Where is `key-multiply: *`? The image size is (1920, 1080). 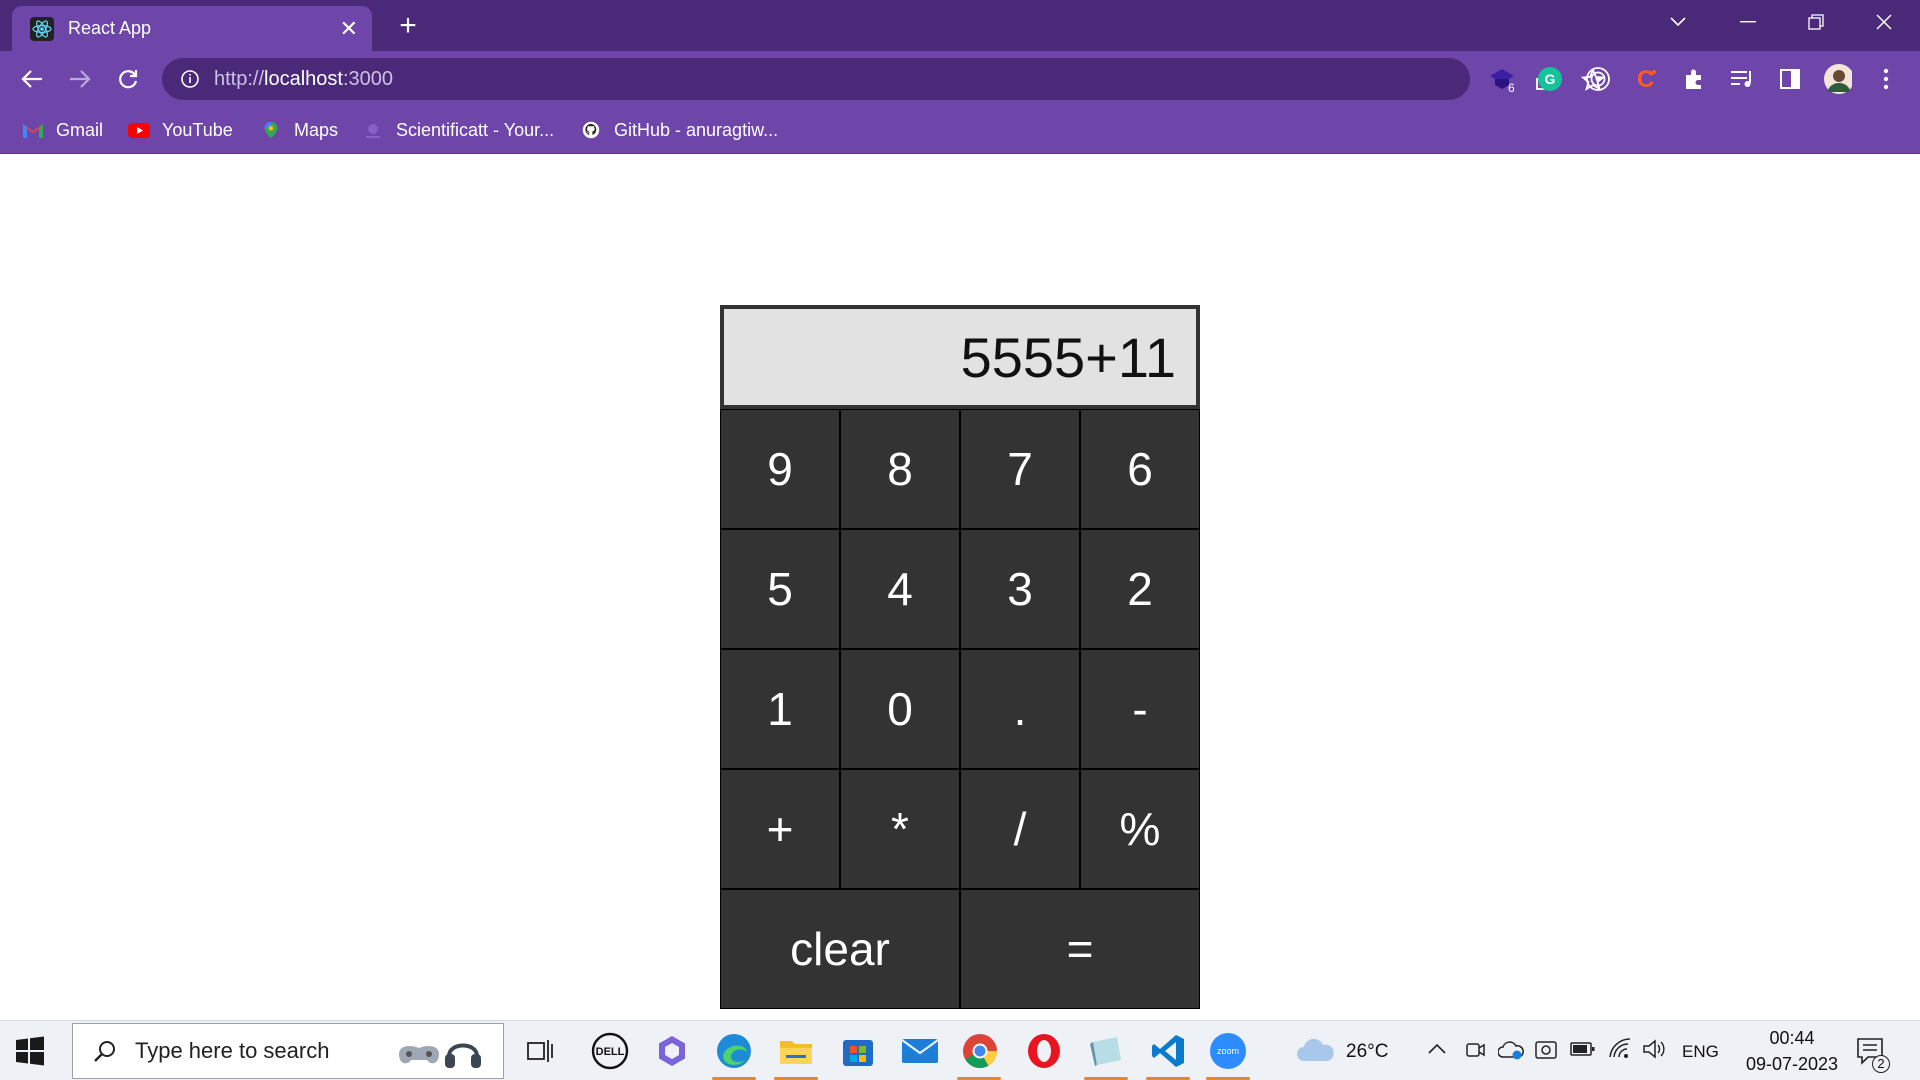 key-multiply: * is located at coordinates (900, 829).